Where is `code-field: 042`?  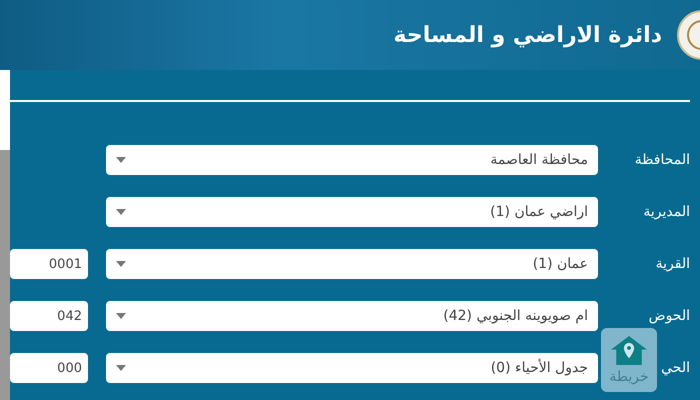 code-field: 042 is located at coordinates (49, 316).